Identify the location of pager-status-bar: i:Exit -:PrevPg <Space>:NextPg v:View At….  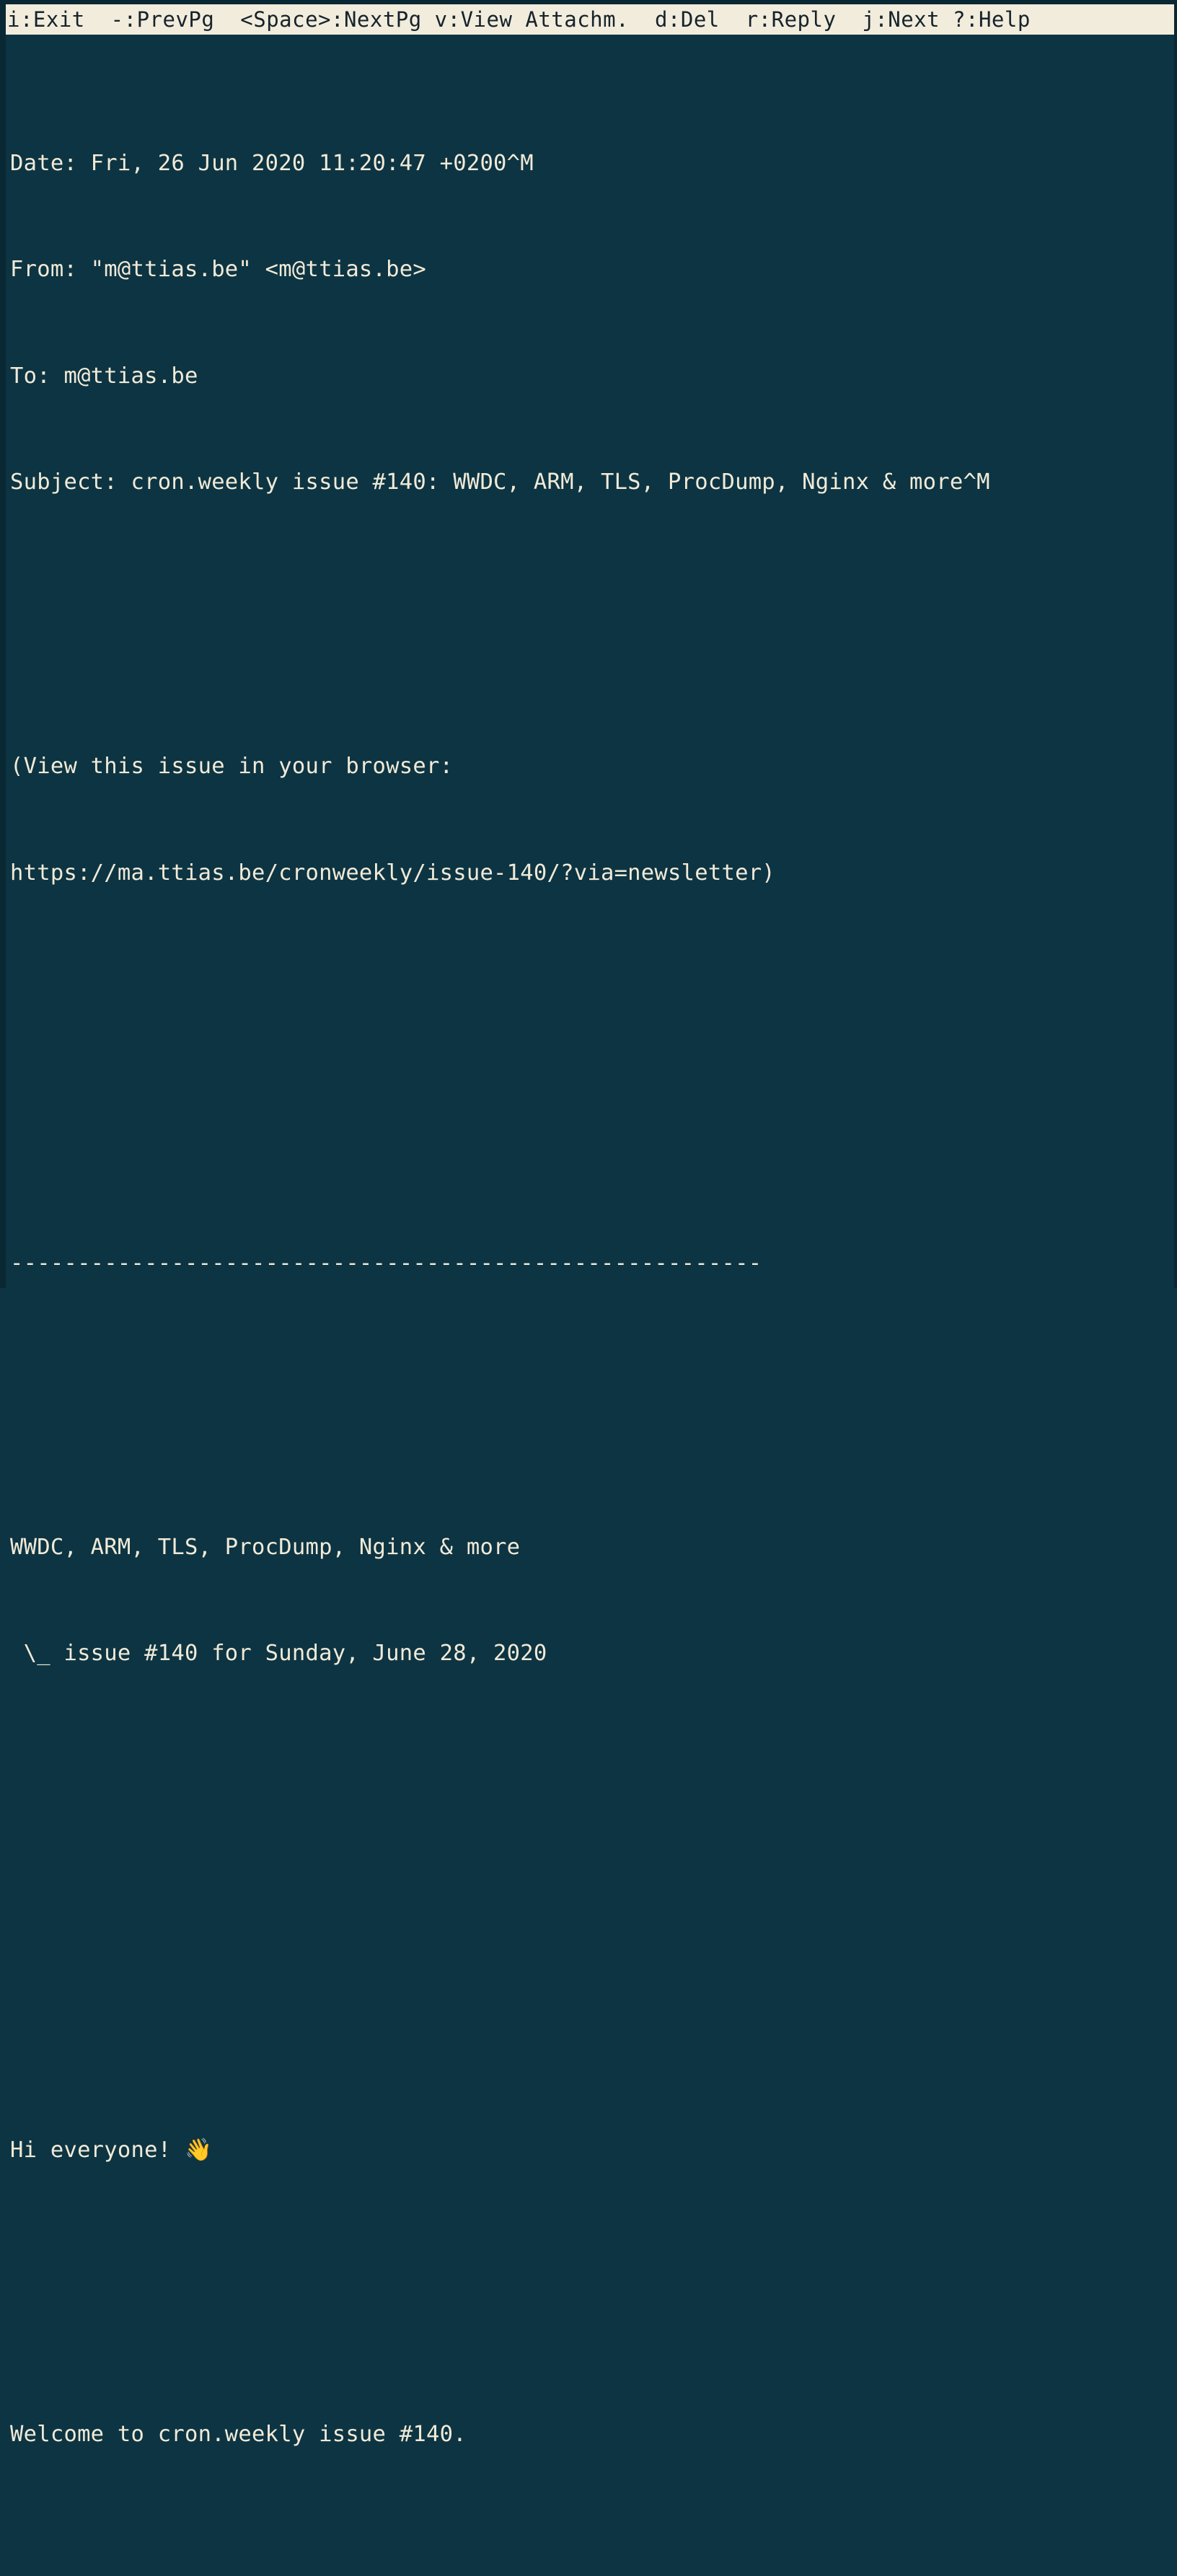
(590, 19).